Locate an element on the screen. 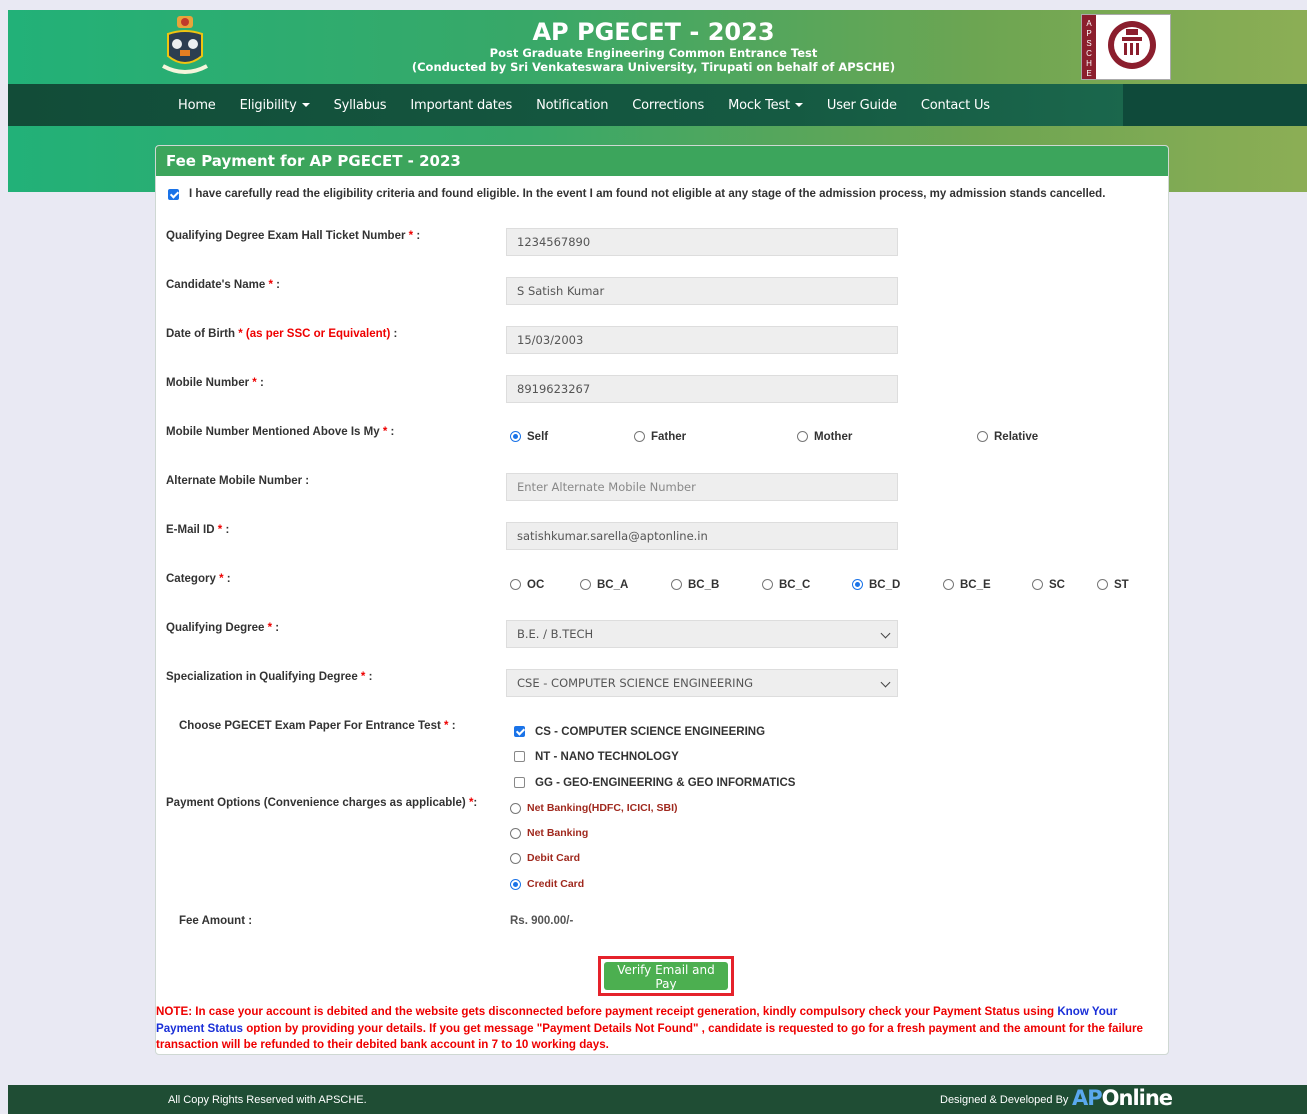  specialization-select: CSE - COMPUTER SCIENCE ENGINEERING is located at coordinates (702, 683).